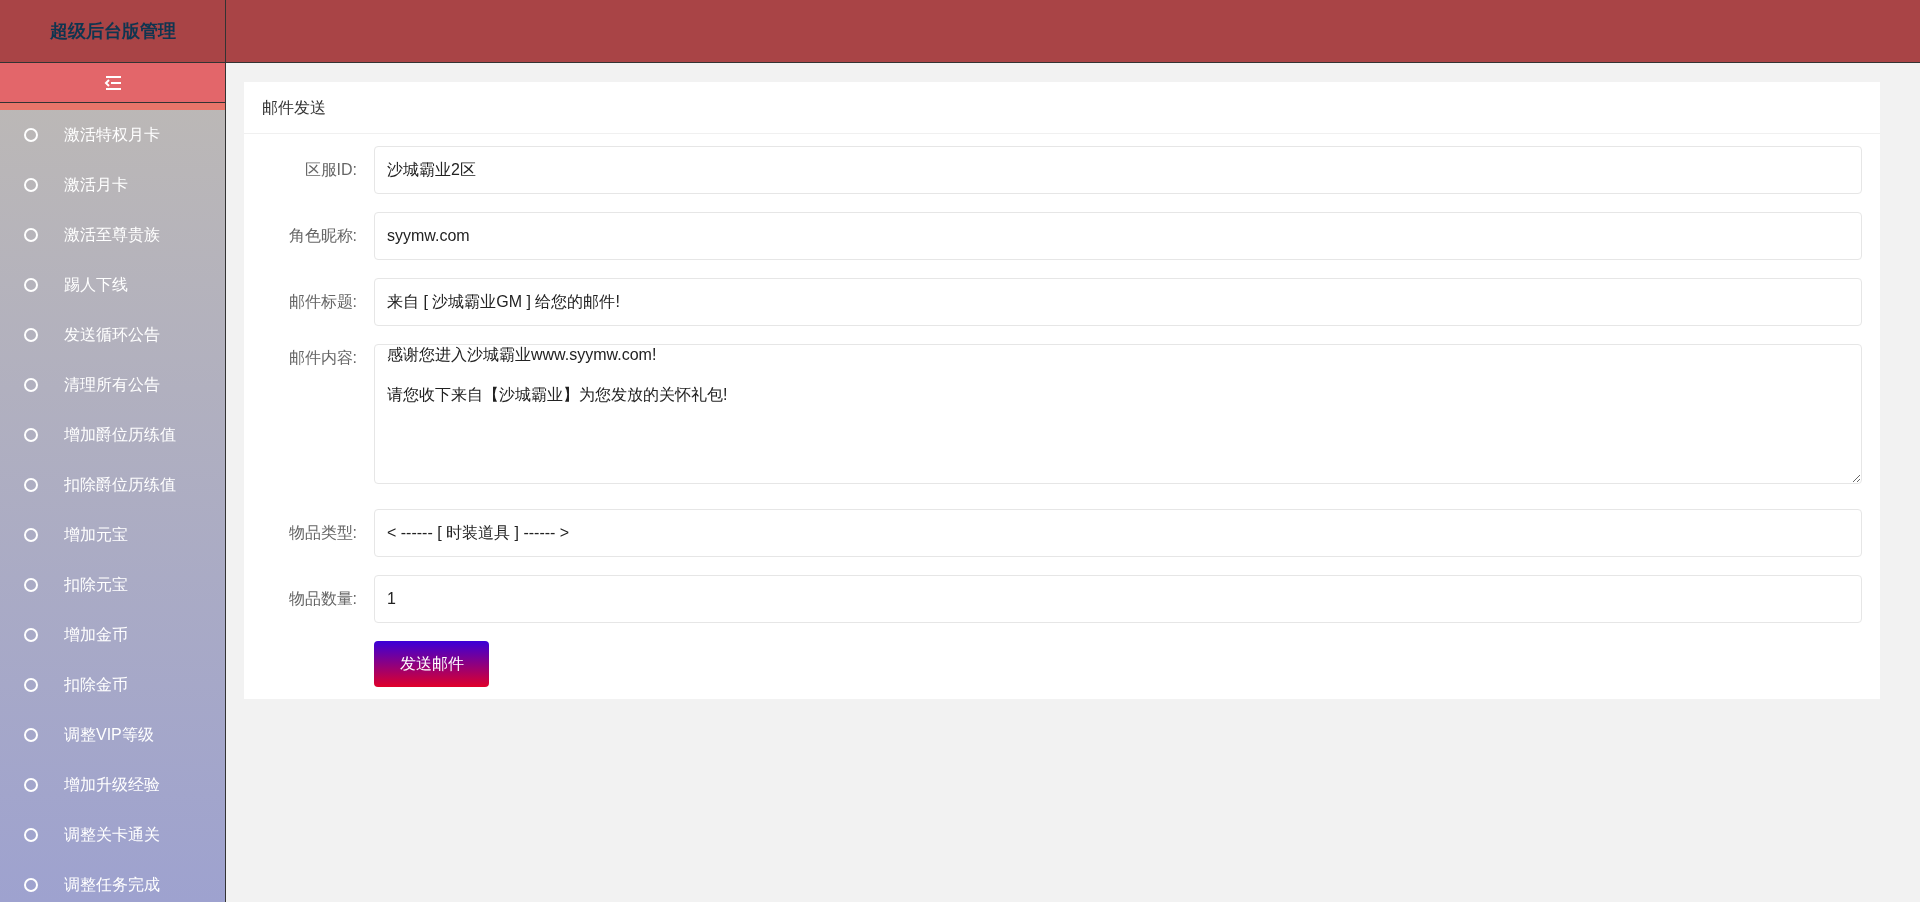 The image size is (1920, 902). What do you see at coordinates (112, 535) in the screenshot?
I see `sidebar-item: 增加元宝` at bounding box center [112, 535].